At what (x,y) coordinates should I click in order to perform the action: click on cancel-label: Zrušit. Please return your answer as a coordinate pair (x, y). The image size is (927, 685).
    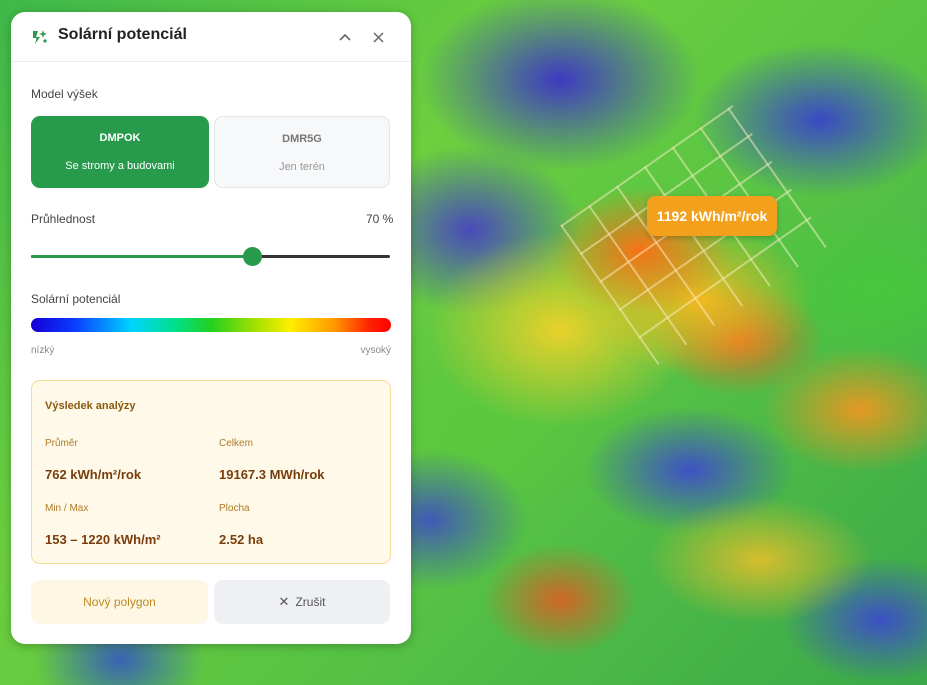
    Looking at the image, I should click on (310, 602).